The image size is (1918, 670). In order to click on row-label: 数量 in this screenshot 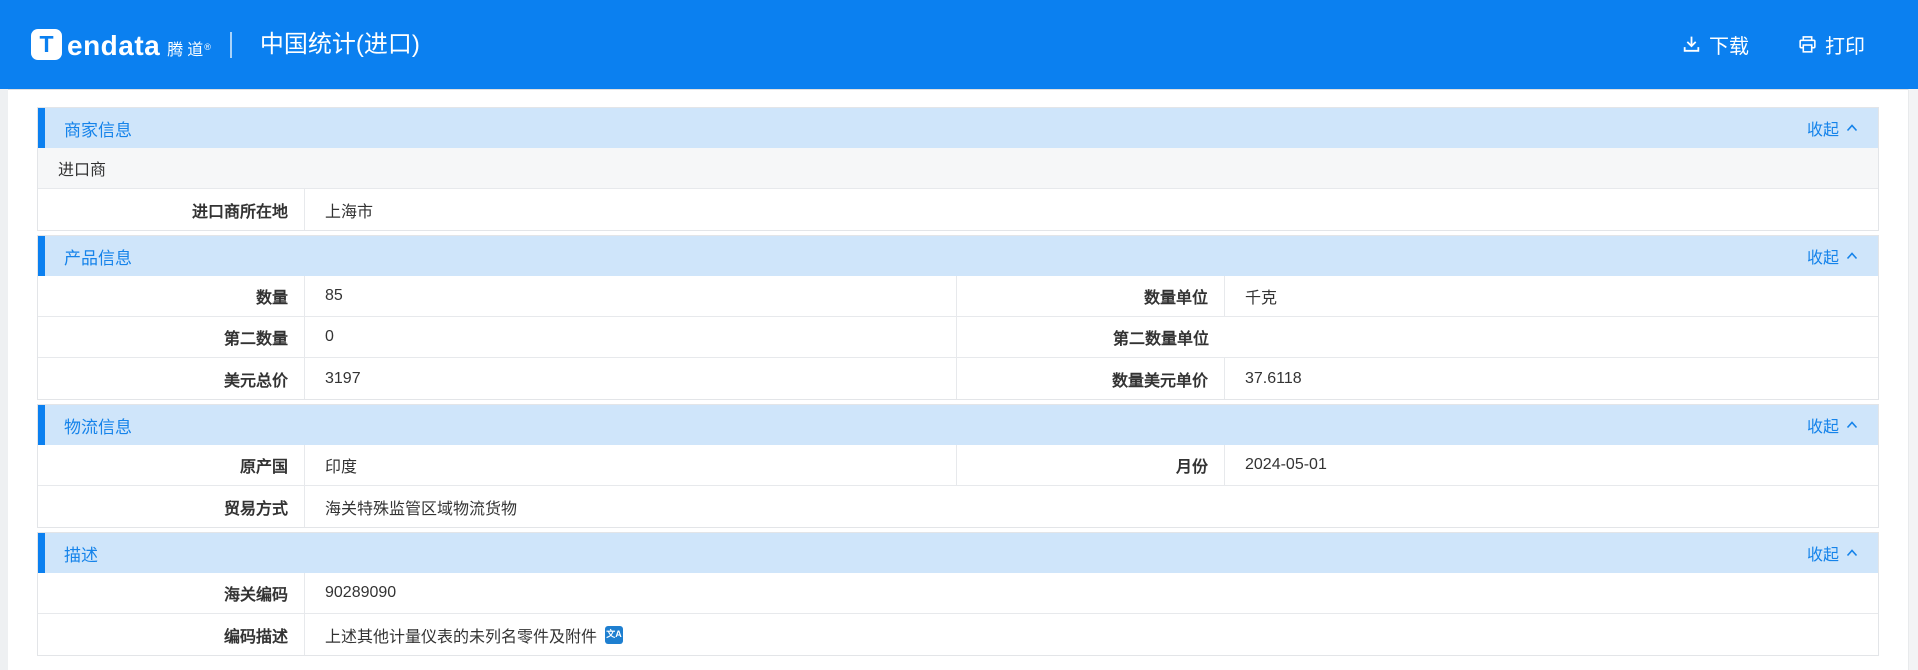, I will do `click(171, 296)`.